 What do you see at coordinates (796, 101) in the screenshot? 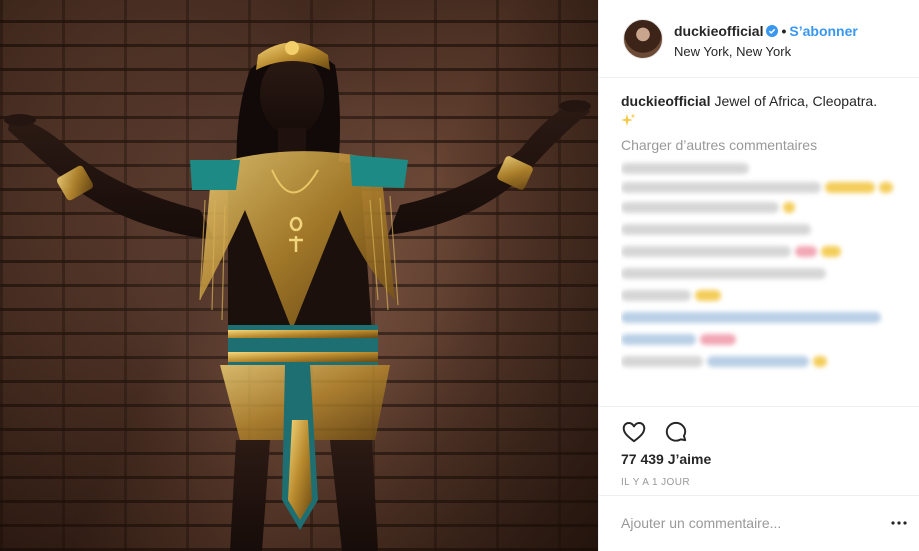
I see `caption-text: Jewel of Africa, Cleopatra.` at bounding box center [796, 101].